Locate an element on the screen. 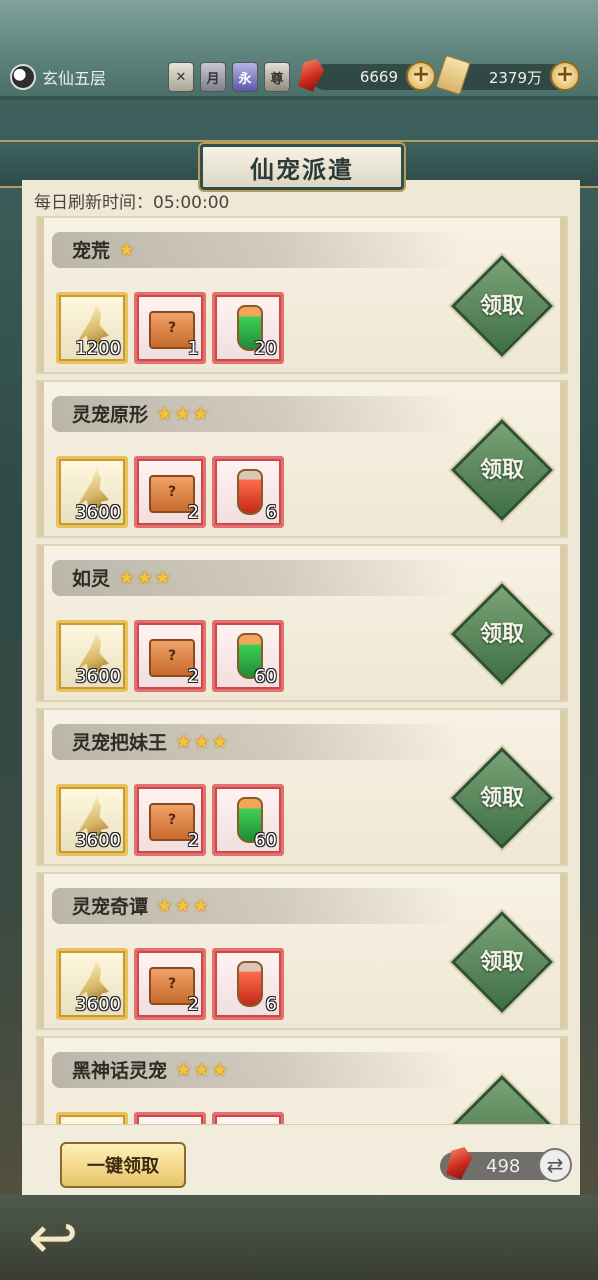 This screenshot has width=598, height=1280. rank-label: 玄仙五层 is located at coordinates (74, 78).